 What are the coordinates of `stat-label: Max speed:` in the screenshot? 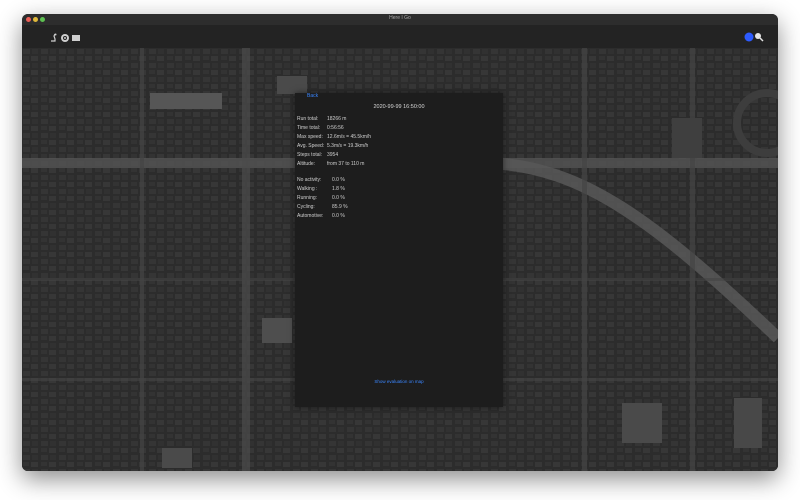 It's located at (310, 137).